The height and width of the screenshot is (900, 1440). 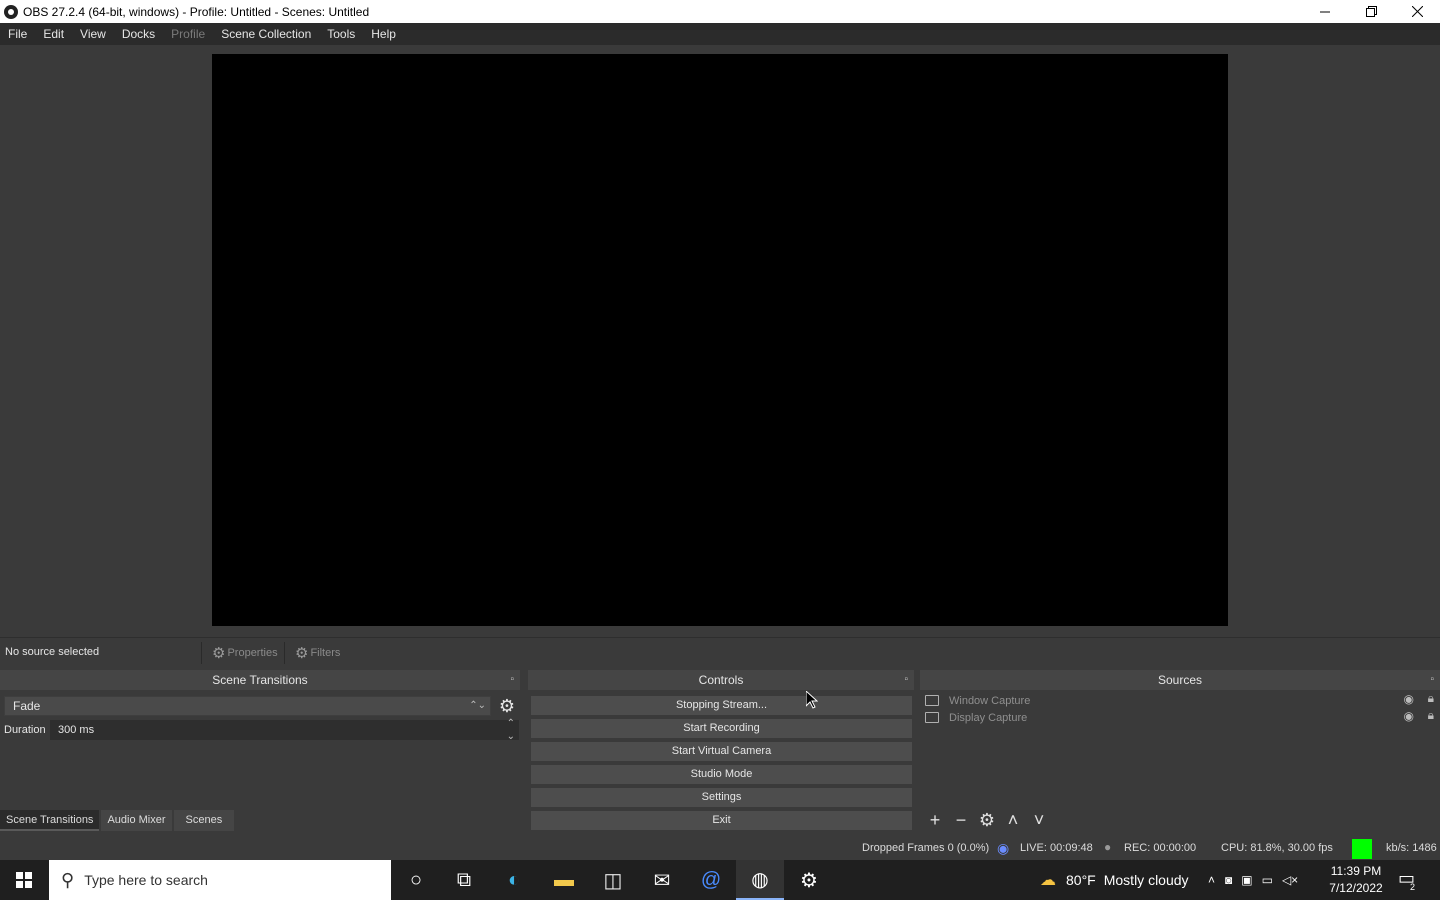 What do you see at coordinates (711, 880) in the screenshot?
I see `app-at-icon: @` at bounding box center [711, 880].